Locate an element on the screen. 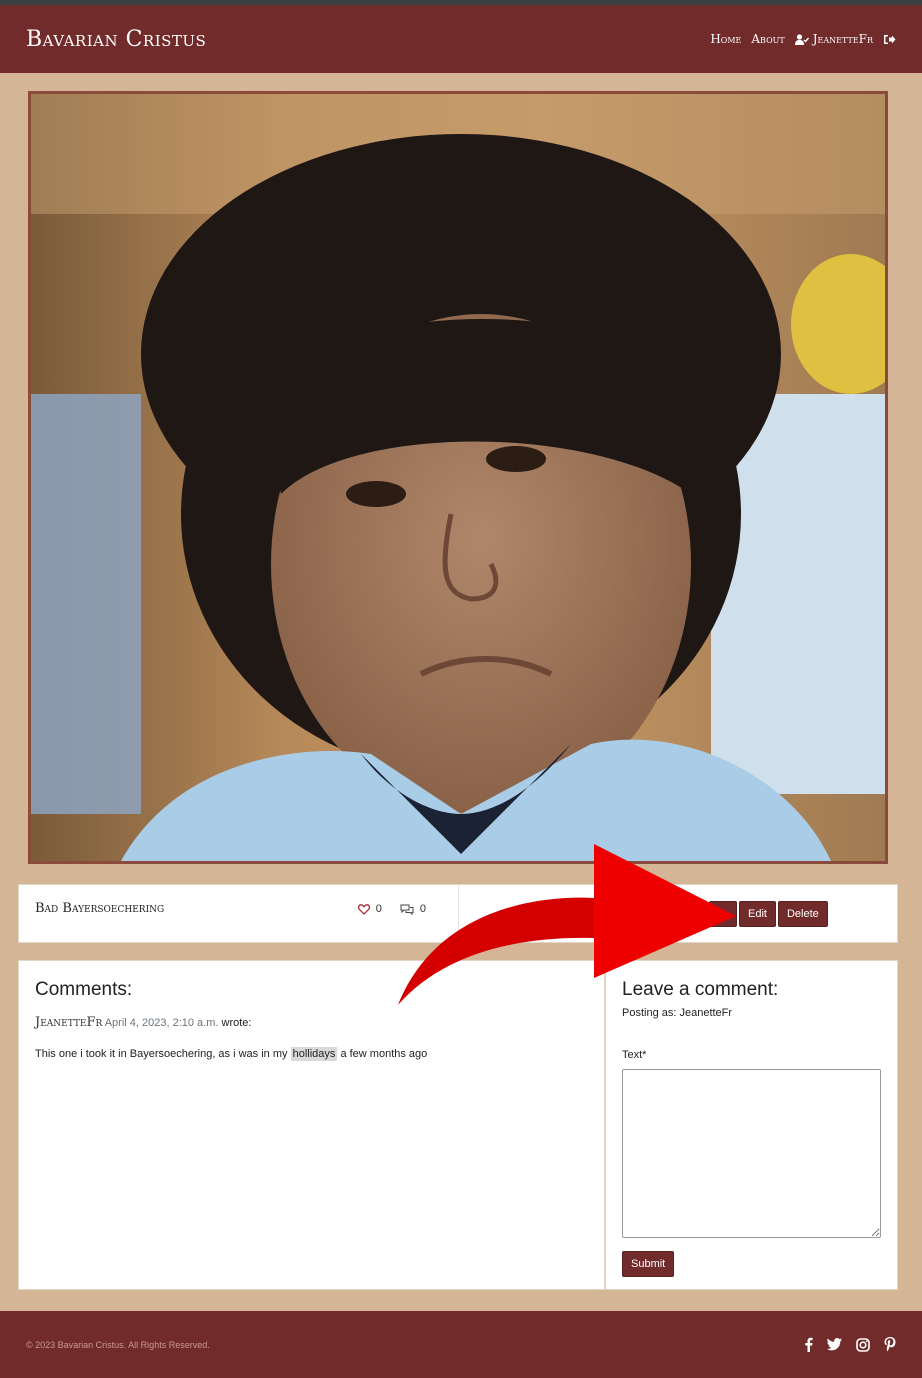 This screenshot has width=922, height=1378. nav-links: Home About JeanetteFr is located at coordinates (803, 39).